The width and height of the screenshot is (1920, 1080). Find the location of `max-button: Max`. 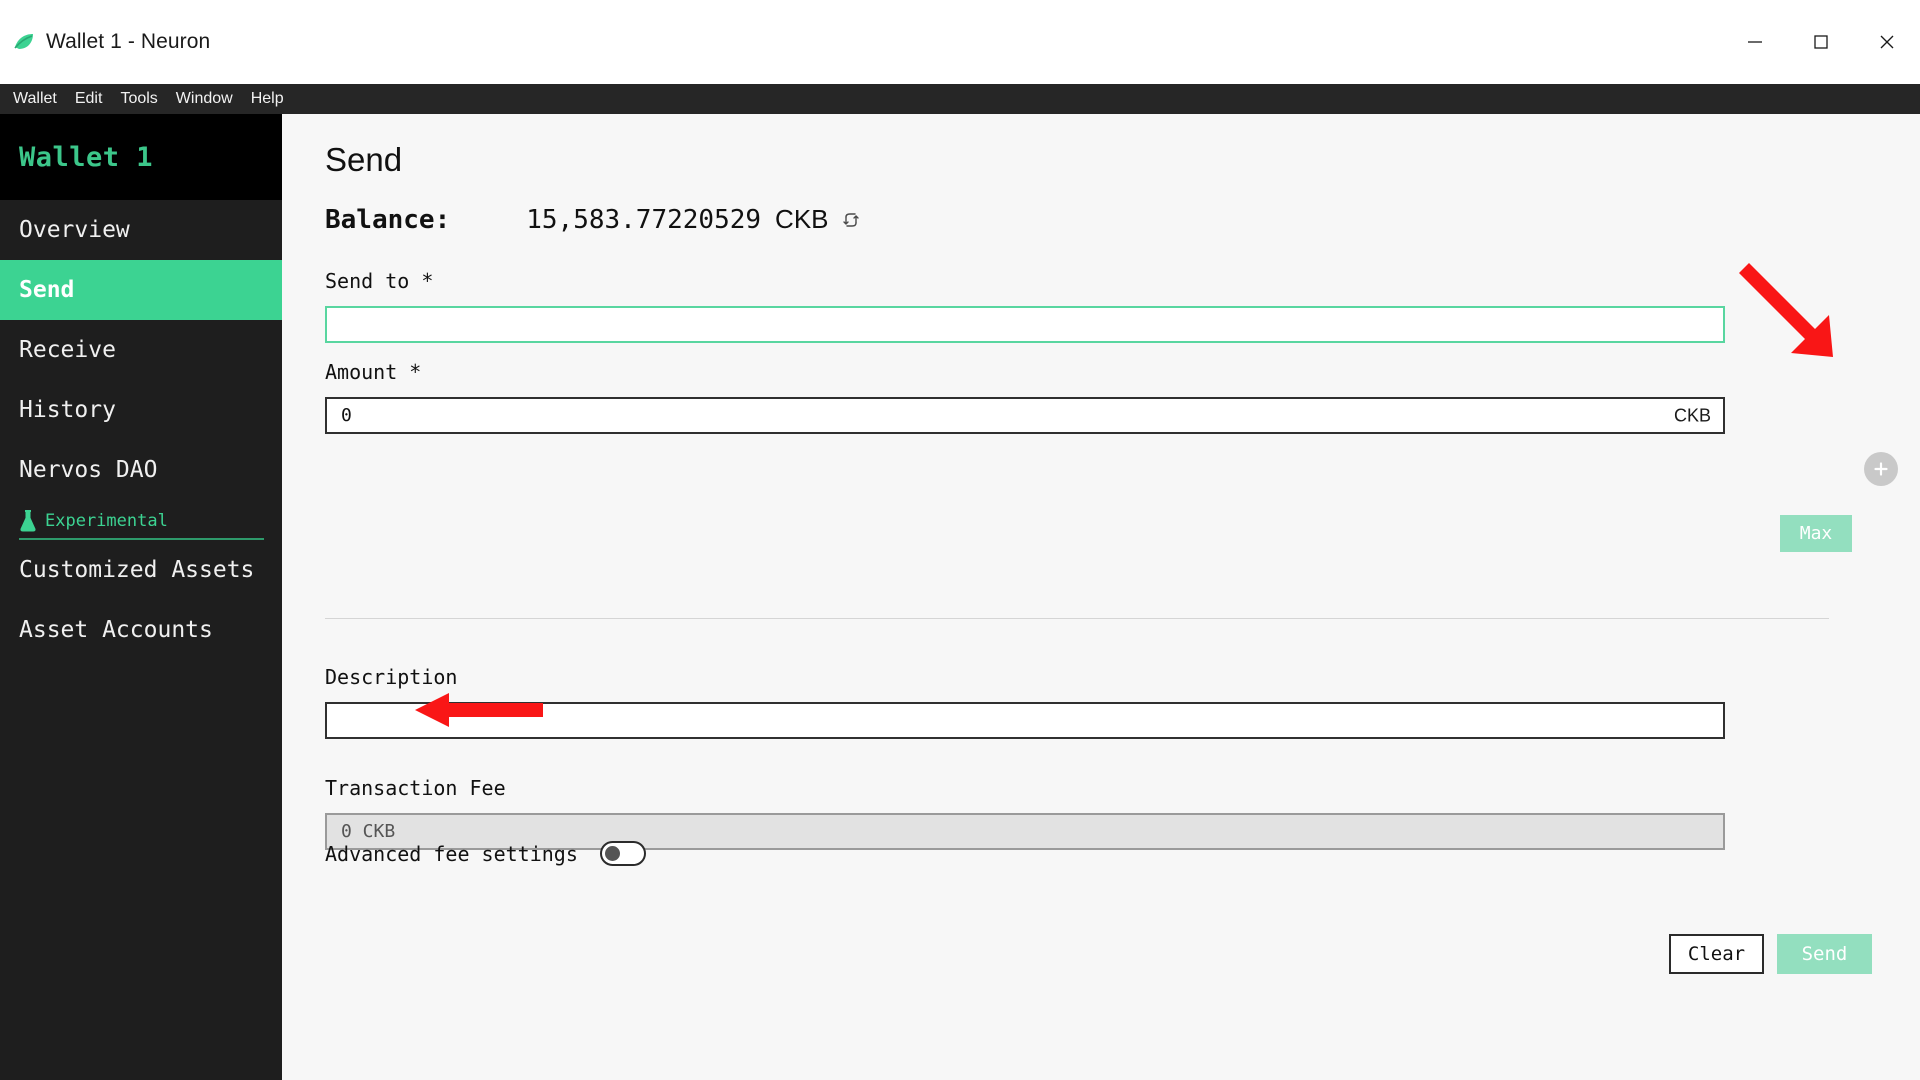

max-button: Max is located at coordinates (1816, 533).